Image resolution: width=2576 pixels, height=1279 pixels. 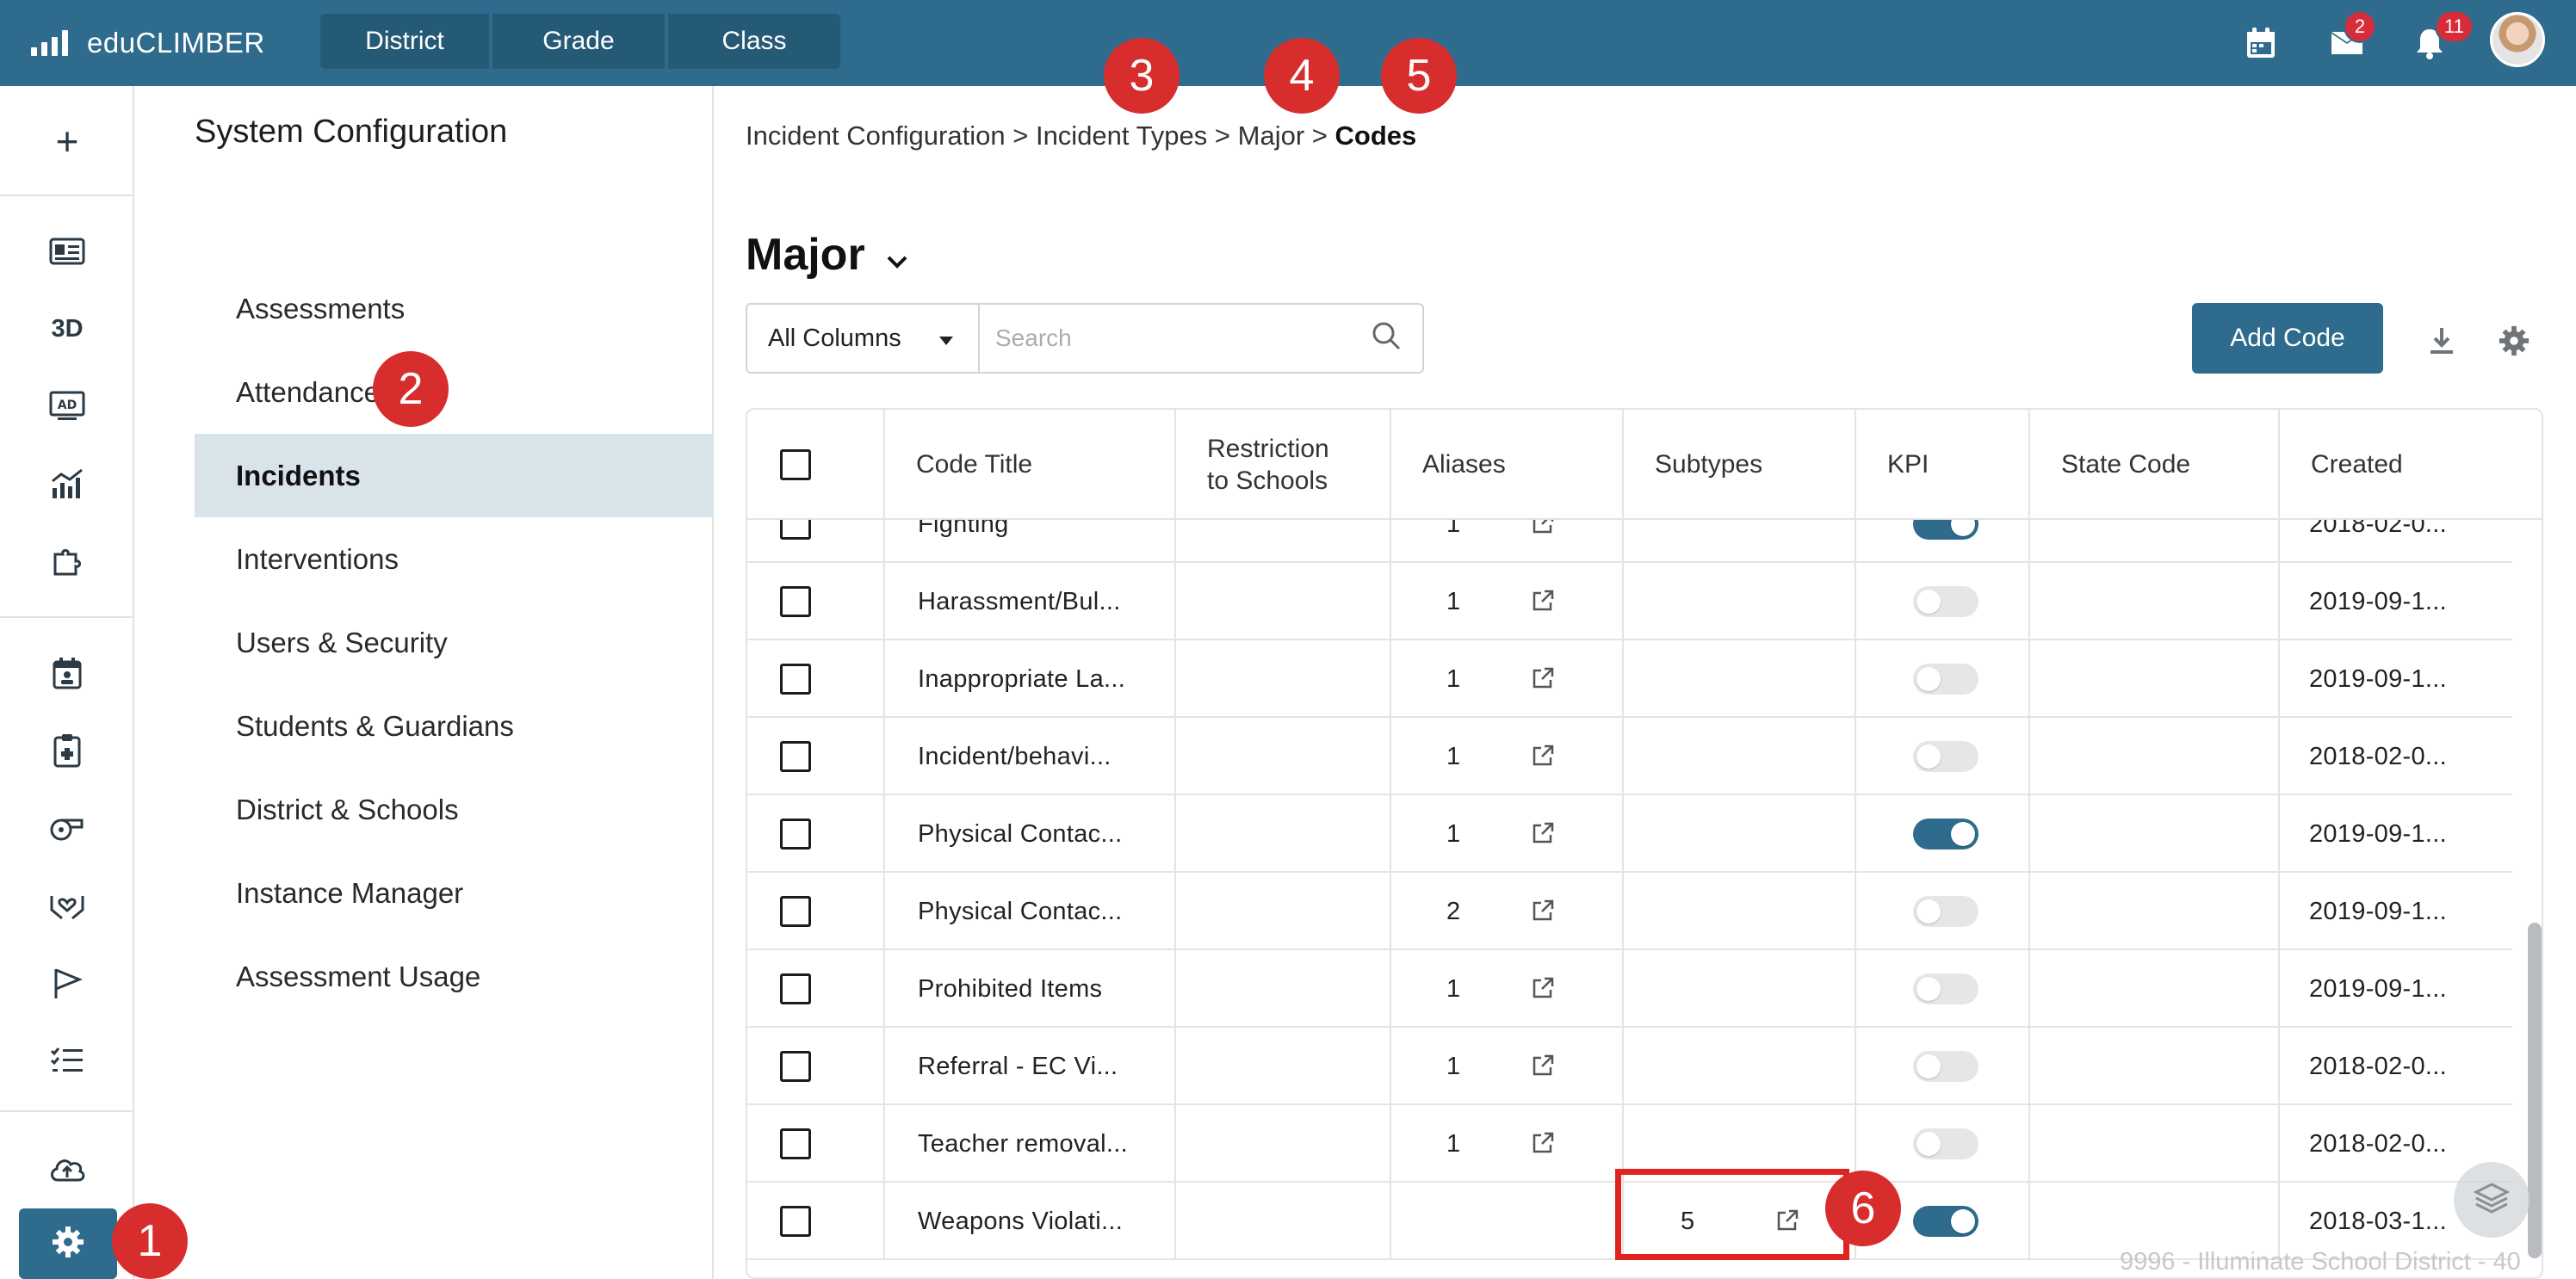 What do you see at coordinates (1387, 338) in the screenshot?
I see `search-icon` at bounding box center [1387, 338].